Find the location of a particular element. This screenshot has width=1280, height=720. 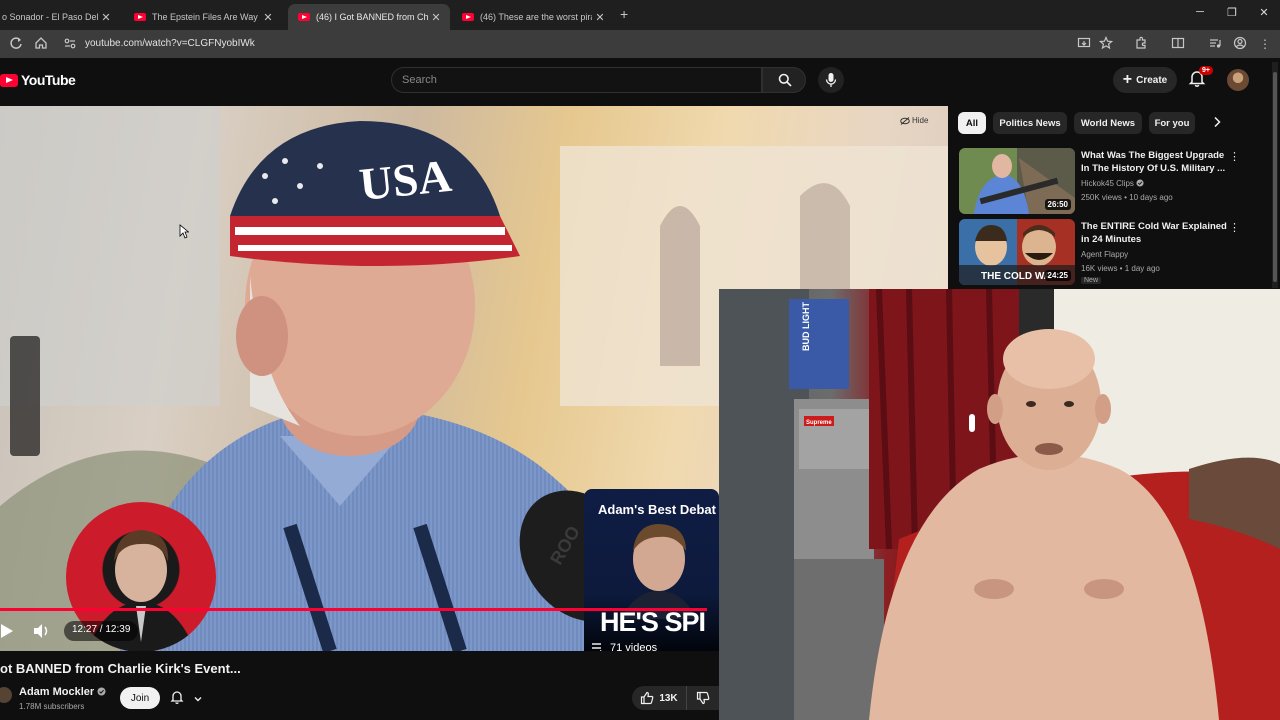

subscriber-count: 1.78M subscribers is located at coordinates (52, 706).